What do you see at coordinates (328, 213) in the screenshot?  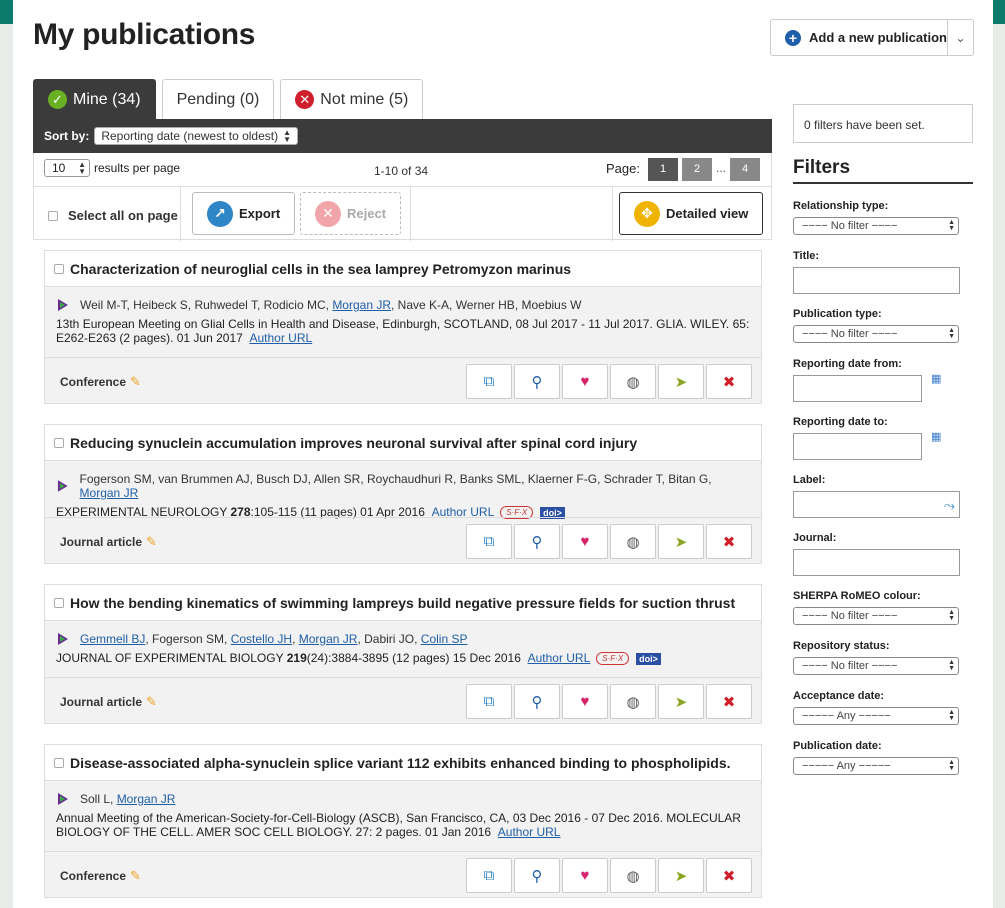 I see `reject-icon: ✕` at bounding box center [328, 213].